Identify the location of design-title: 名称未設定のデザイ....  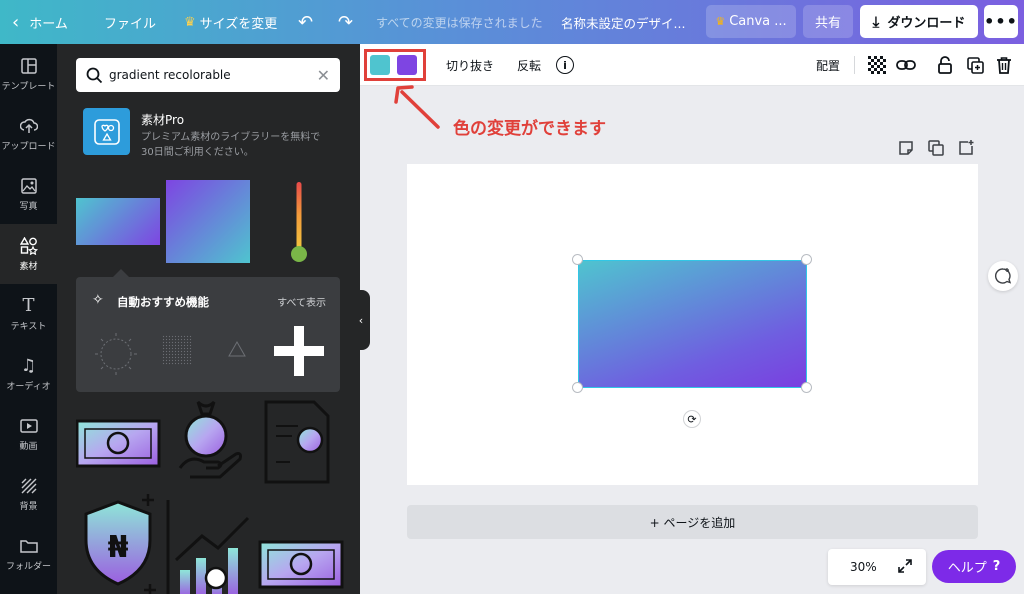
(623, 22).